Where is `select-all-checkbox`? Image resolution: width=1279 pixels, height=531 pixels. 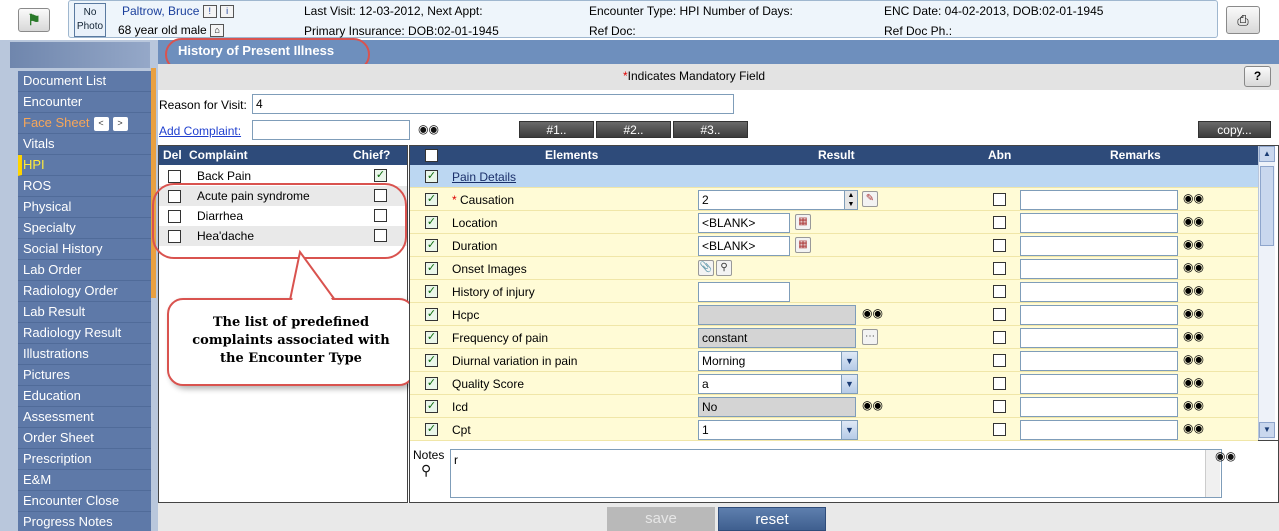 select-all-checkbox is located at coordinates (431, 155).